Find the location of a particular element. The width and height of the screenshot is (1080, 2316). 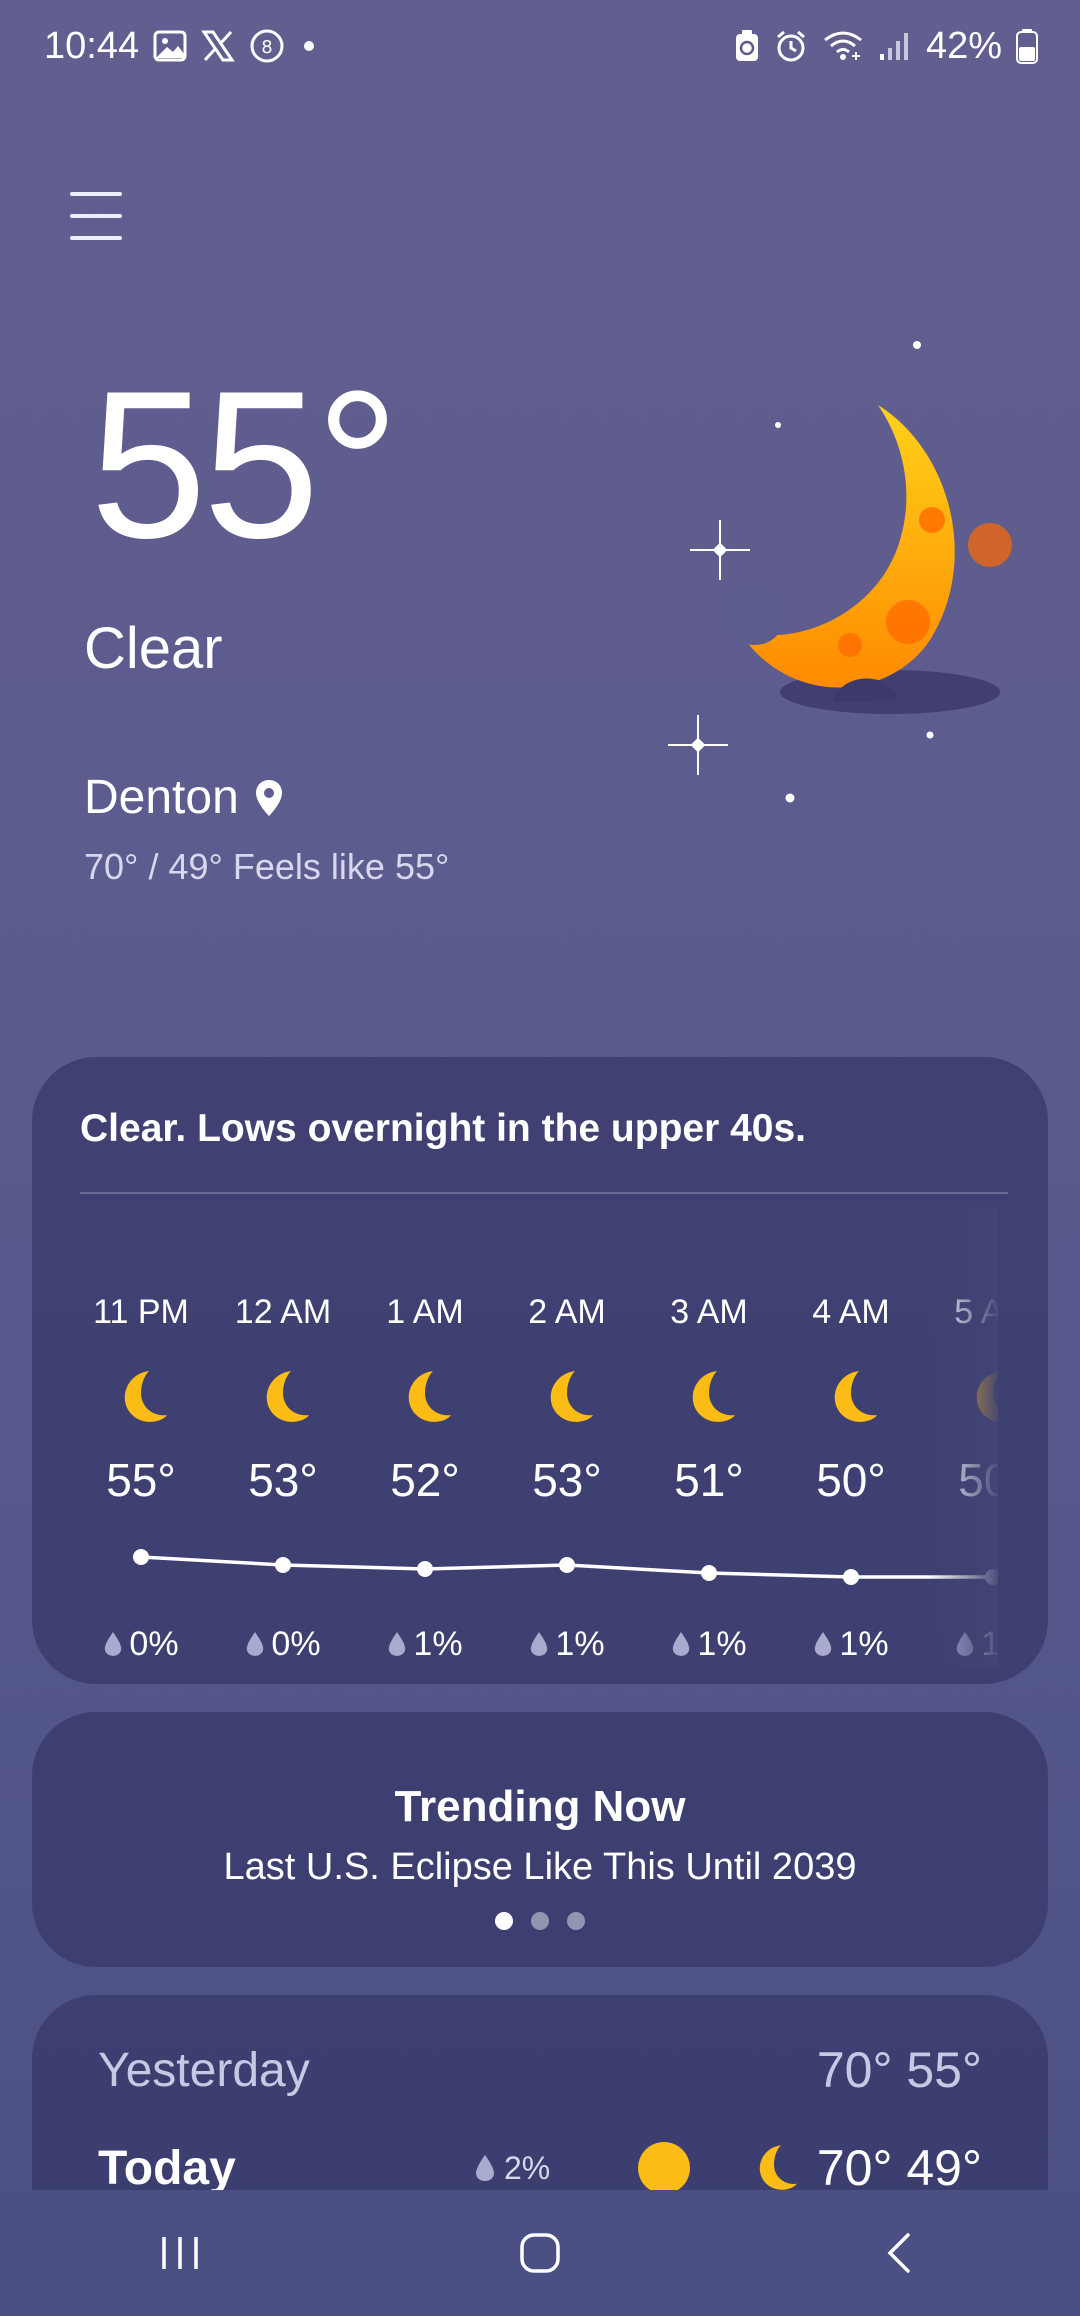

status-left: 10:44 8 is located at coordinates (181, 46).